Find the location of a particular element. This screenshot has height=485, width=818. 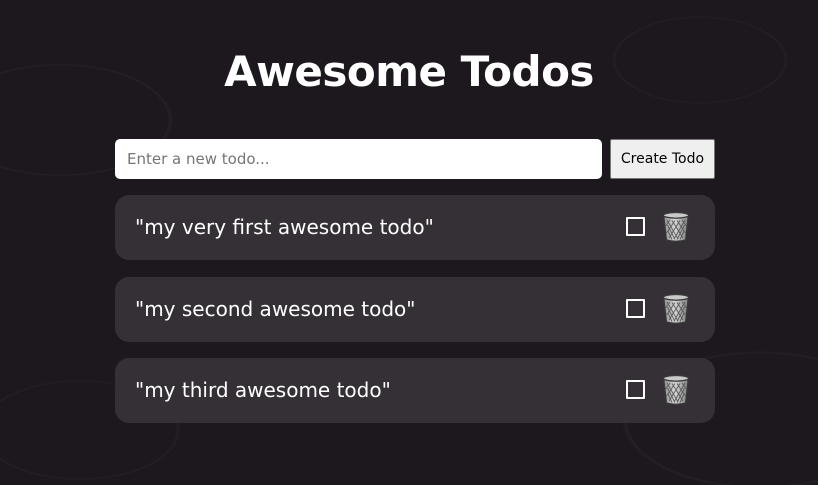

page-title: Awesome Todos is located at coordinates (409, 71).